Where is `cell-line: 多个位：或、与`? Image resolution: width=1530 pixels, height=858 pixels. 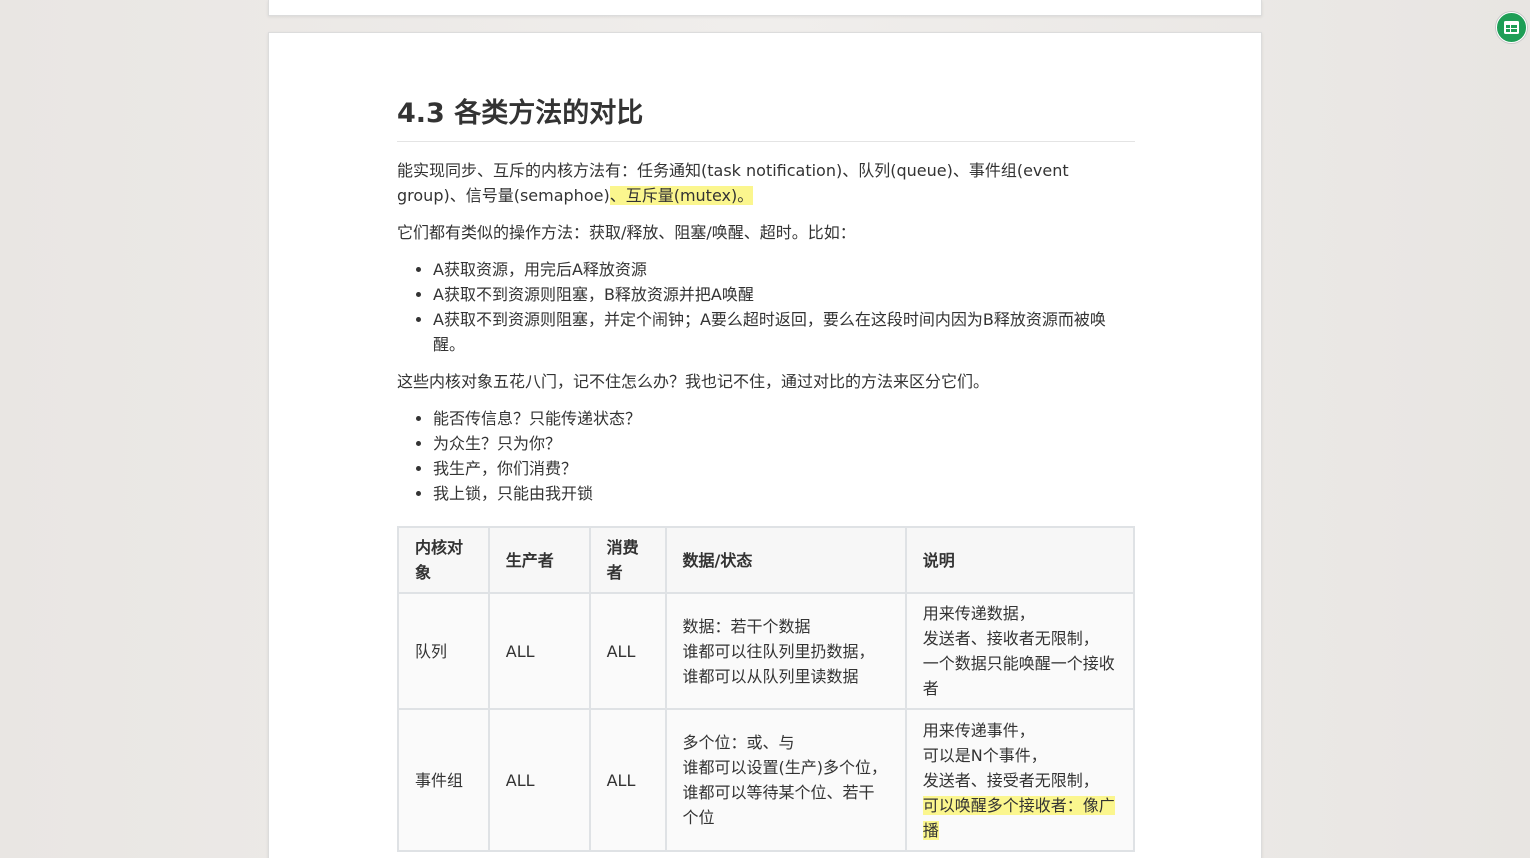
cell-line: 多个位：或、与 is located at coordinates (738, 742).